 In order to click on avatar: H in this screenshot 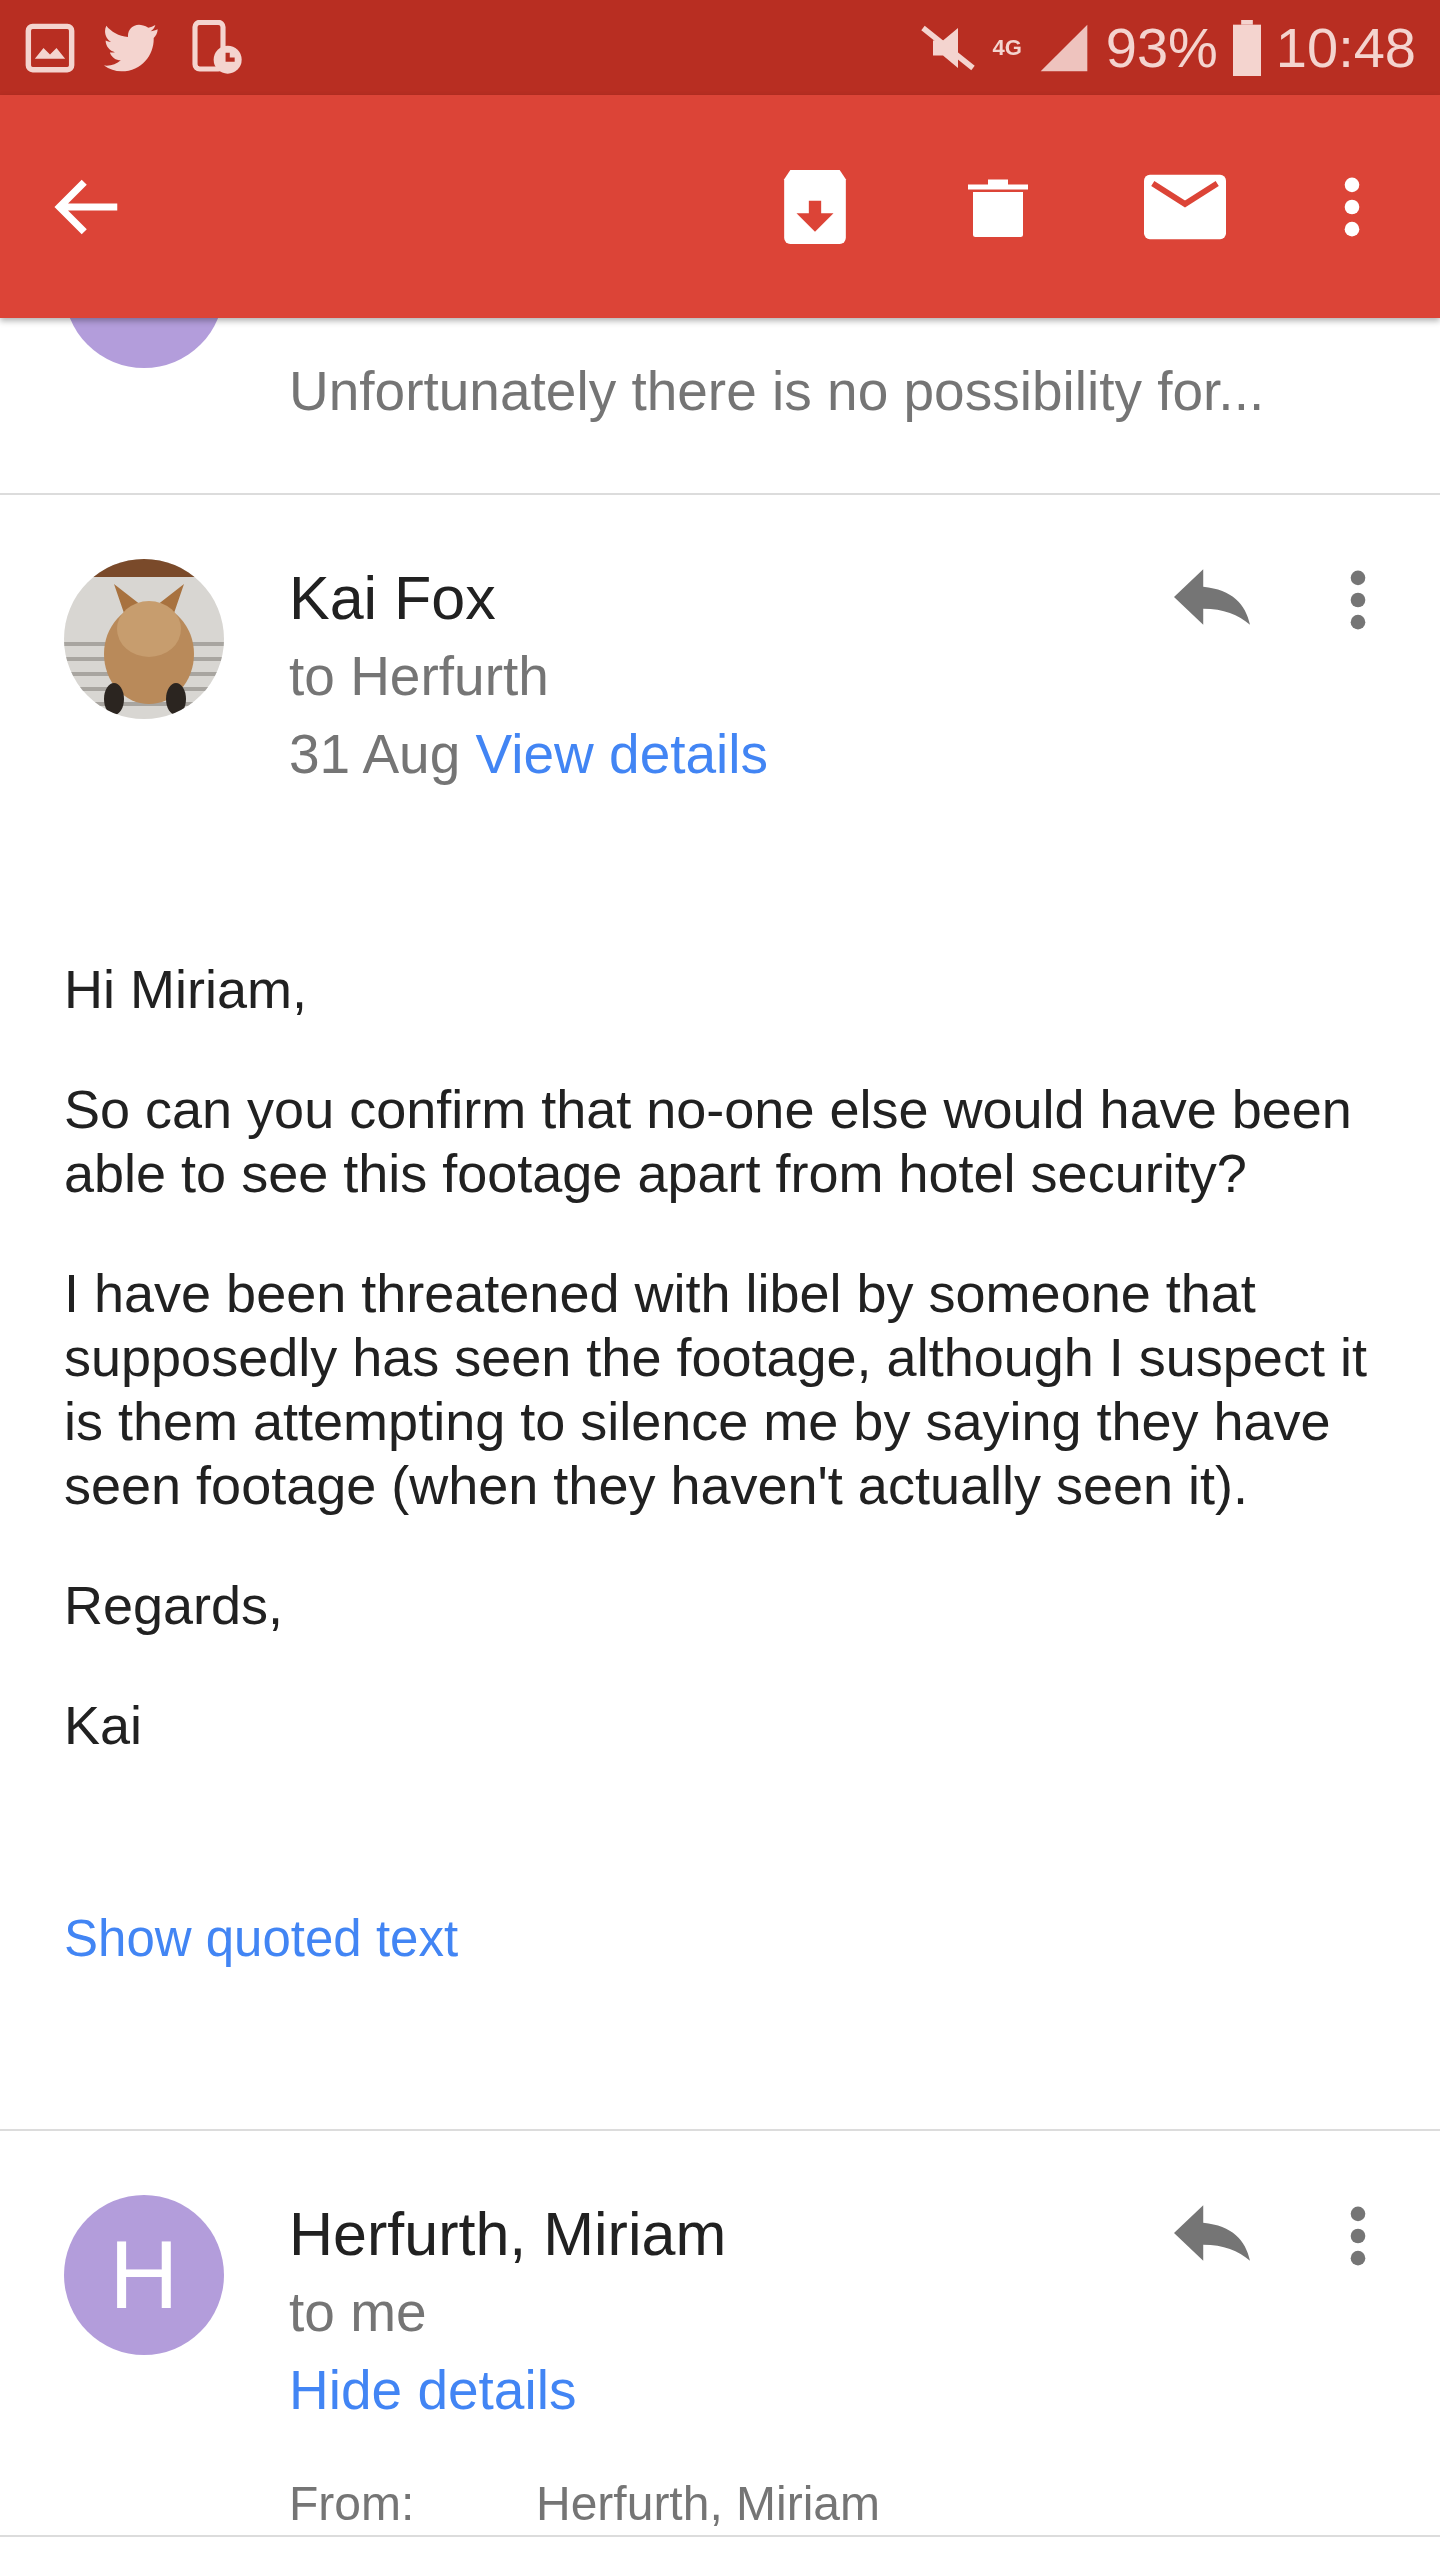, I will do `click(144, 2275)`.